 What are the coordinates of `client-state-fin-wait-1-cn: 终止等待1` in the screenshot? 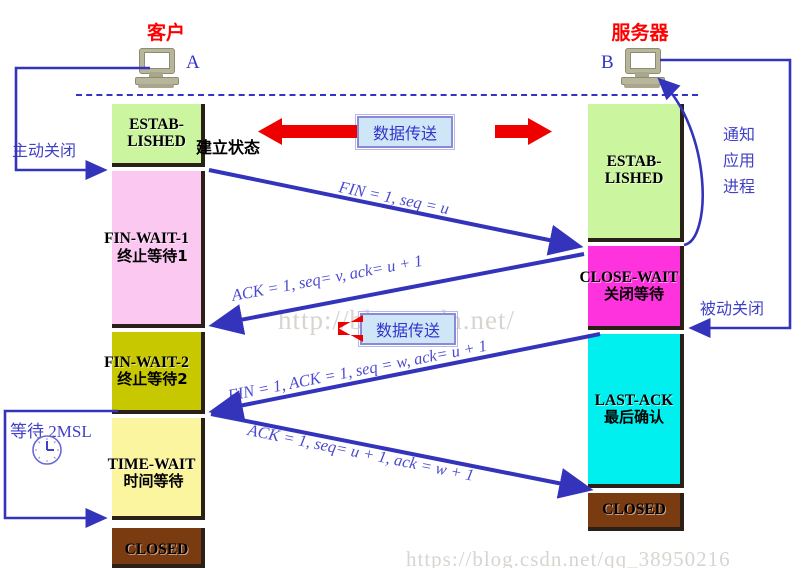 It's located at (152, 255).